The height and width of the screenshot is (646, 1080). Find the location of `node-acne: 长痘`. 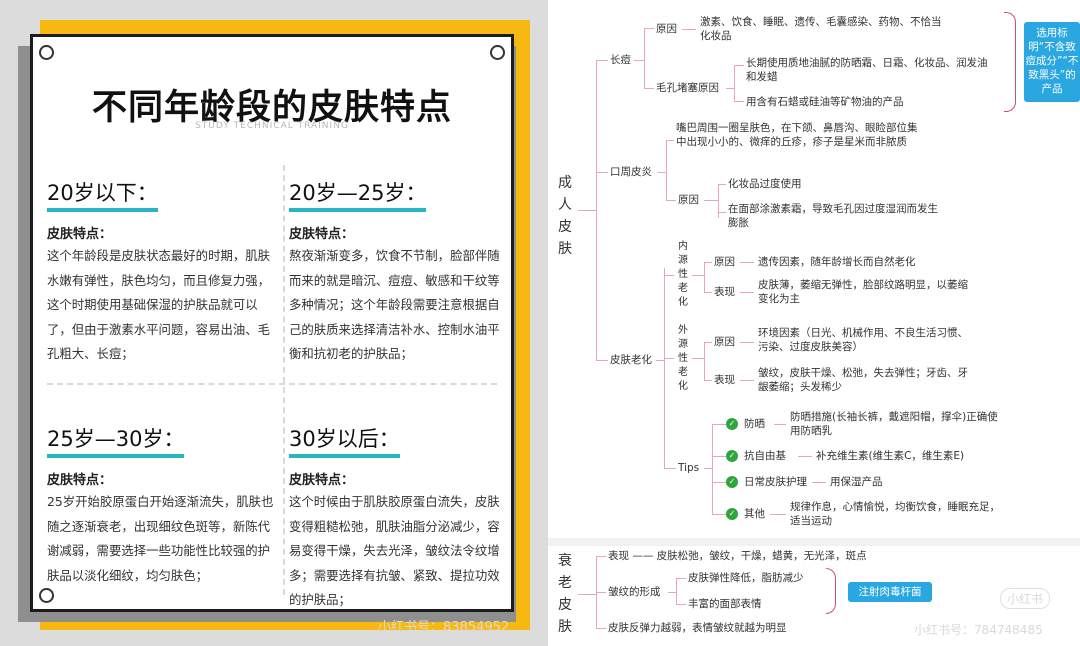

node-acne: 长痘 is located at coordinates (620, 60).